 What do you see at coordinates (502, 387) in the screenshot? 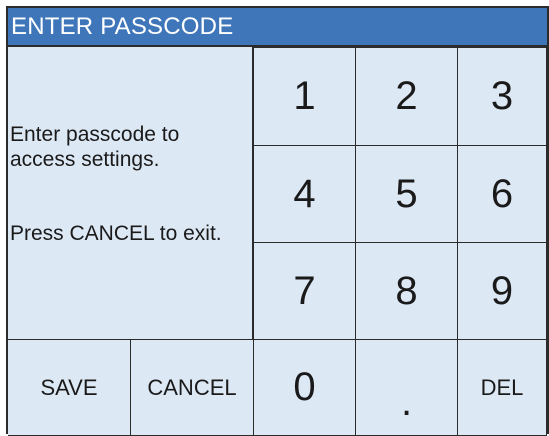
I see `delete-button: DEL` at bounding box center [502, 387].